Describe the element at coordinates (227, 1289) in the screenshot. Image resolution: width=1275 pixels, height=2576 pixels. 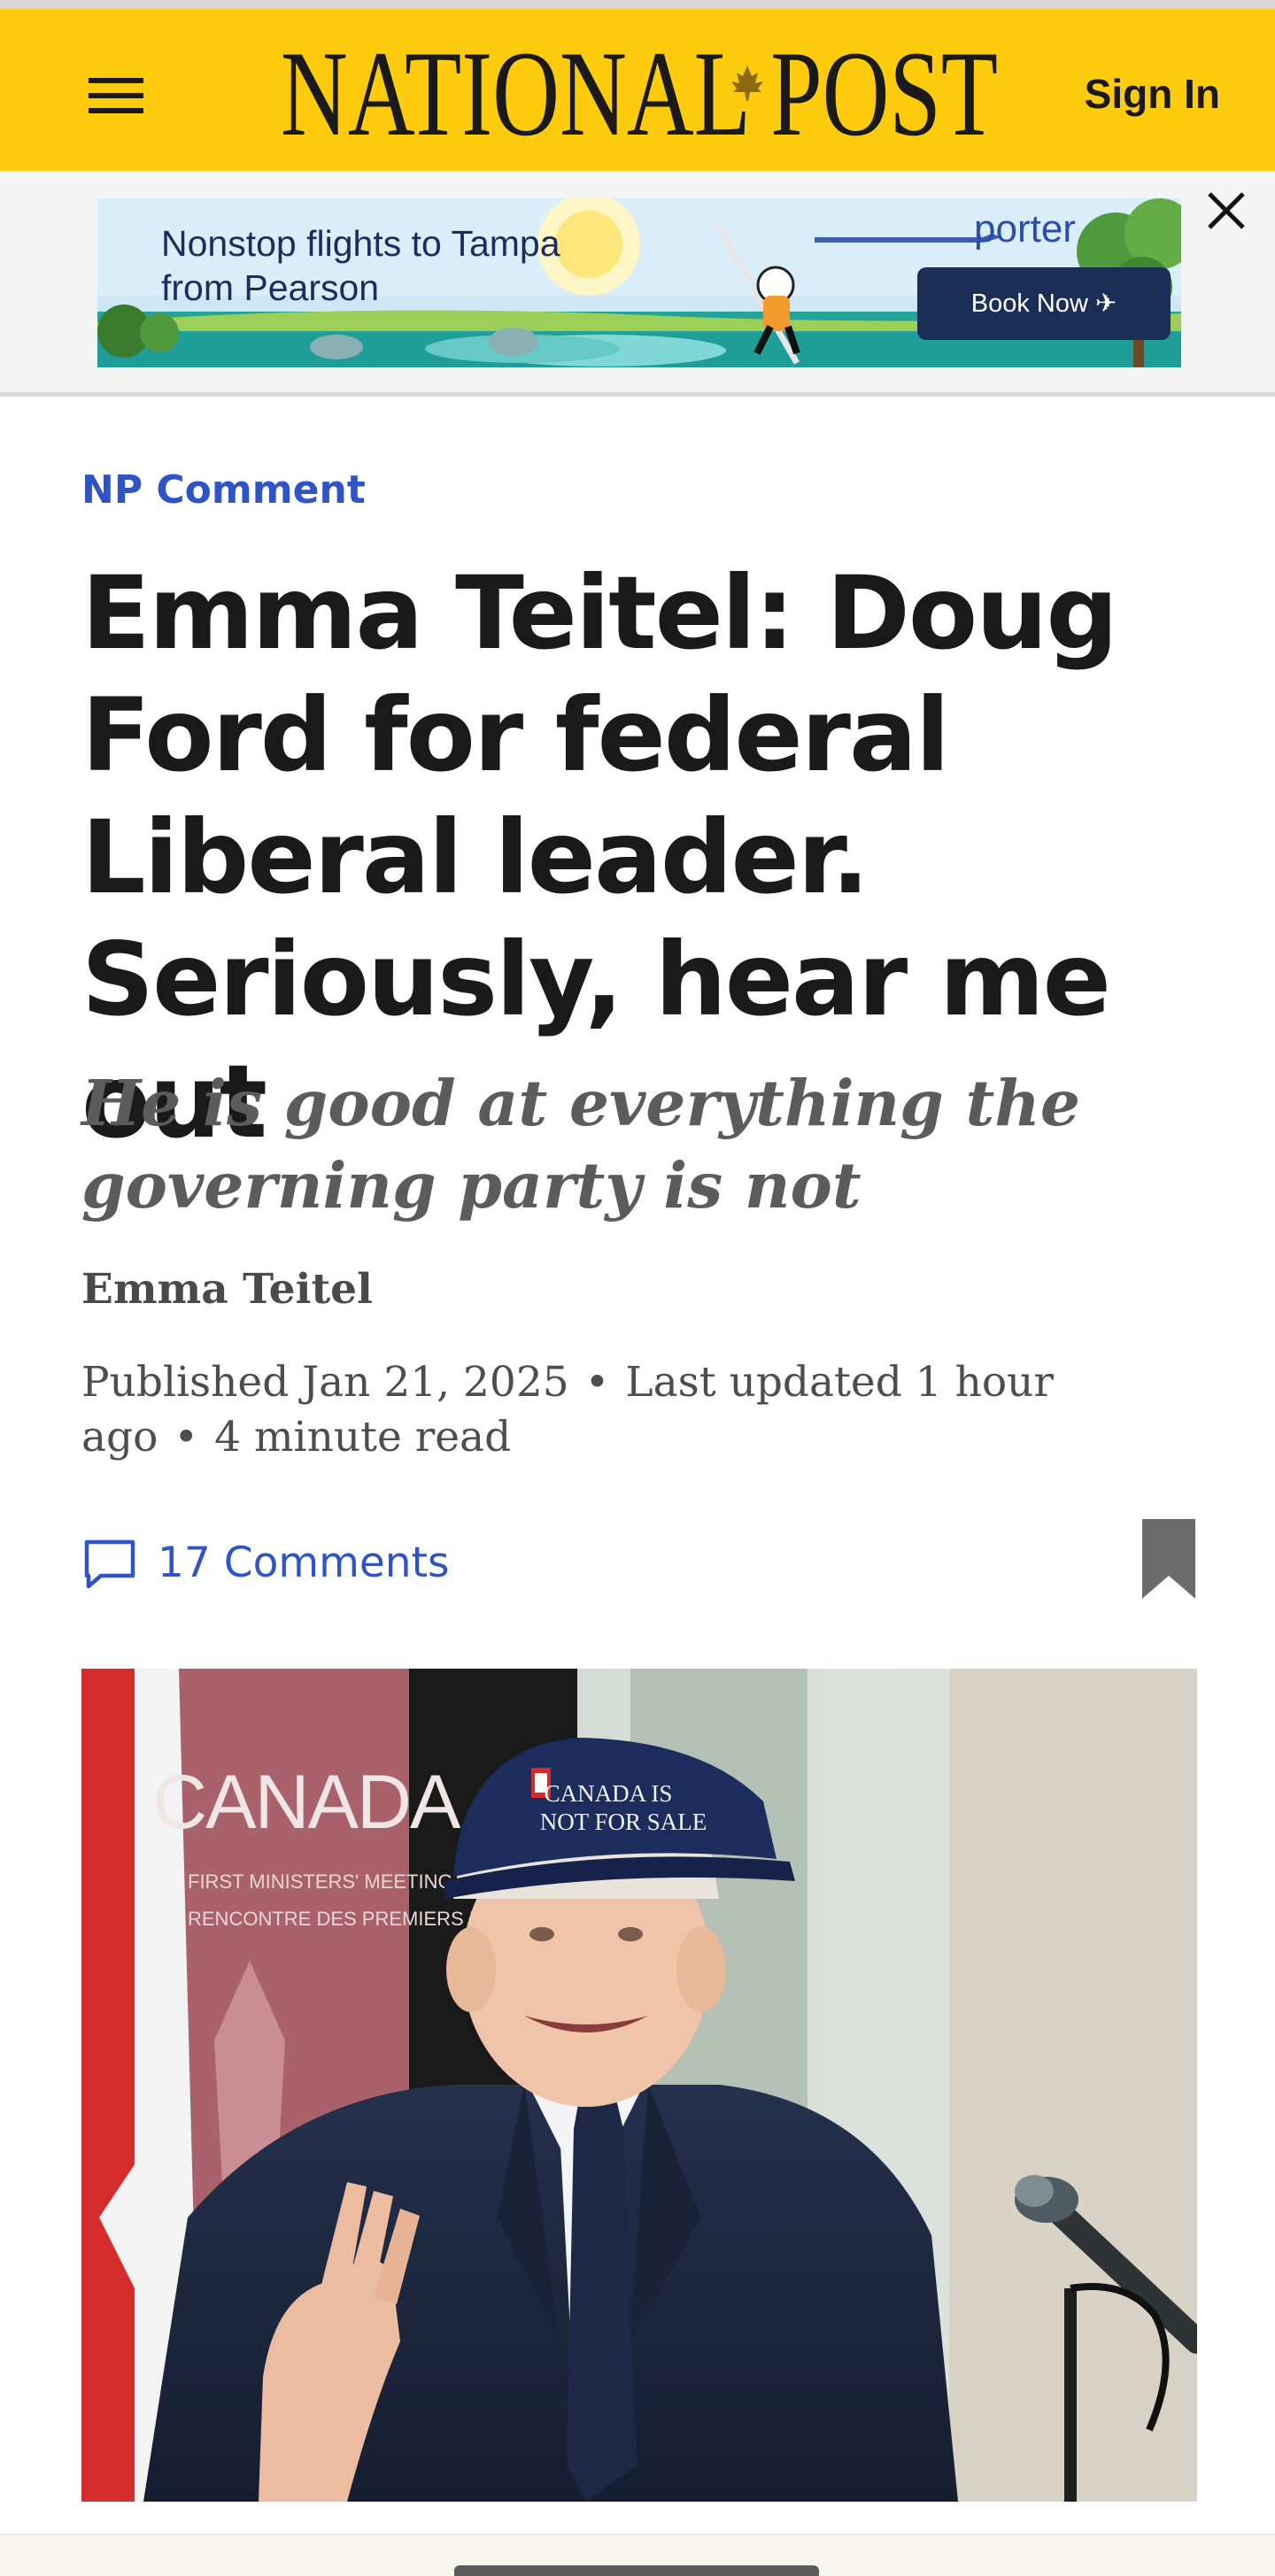
I see `article-author: Emma Teitel` at that location.